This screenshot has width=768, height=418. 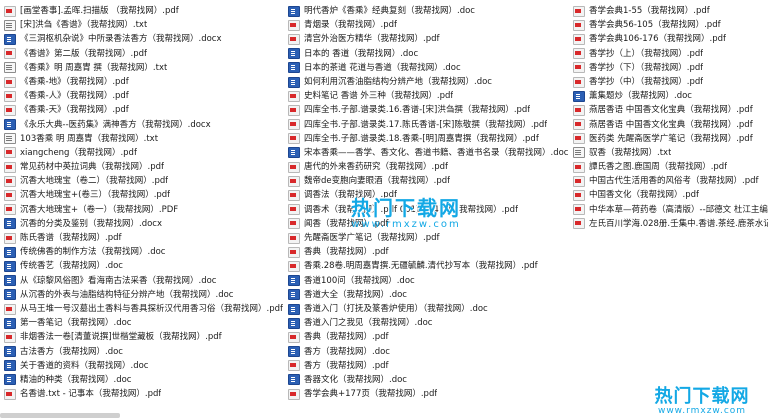 What do you see at coordinates (428, 394) in the screenshot?
I see `file-item: 香学会典+177页（我帮找网）.pdf` at bounding box center [428, 394].